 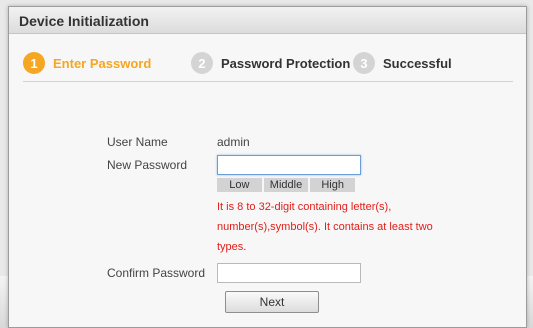 What do you see at coordinates (34, 63) in the screenshot?
I see `step-1-number-icon: 1` at bounding box center [34, 63].